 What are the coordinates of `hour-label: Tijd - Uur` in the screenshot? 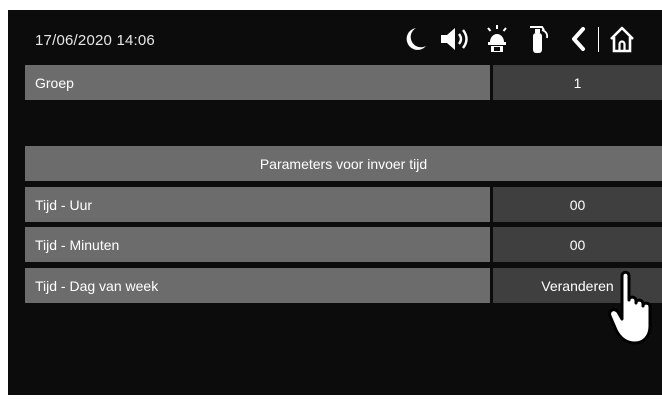 It's located at (257, 204).